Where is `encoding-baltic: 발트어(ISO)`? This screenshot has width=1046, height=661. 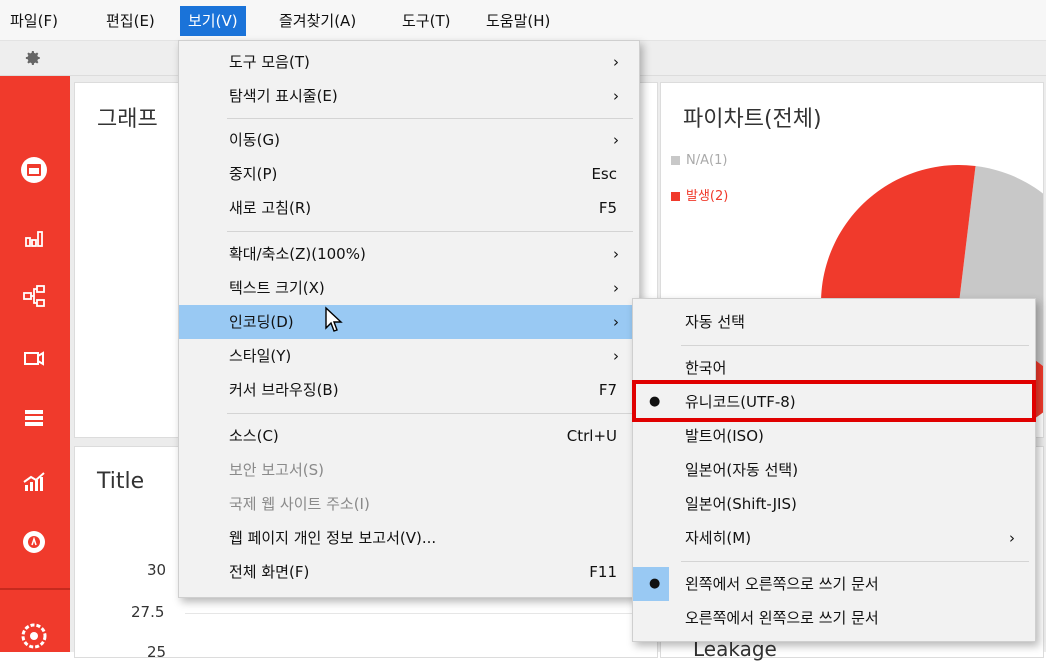
encoding-baltic: 발트어(ISO) is located at coordinates (834, 436).